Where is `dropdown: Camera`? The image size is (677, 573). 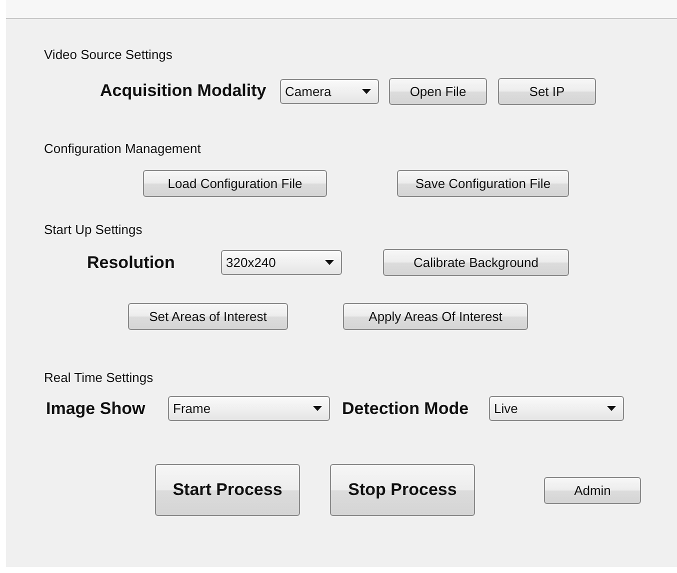 dropdown: Camera is located at coordinates (329, 91).